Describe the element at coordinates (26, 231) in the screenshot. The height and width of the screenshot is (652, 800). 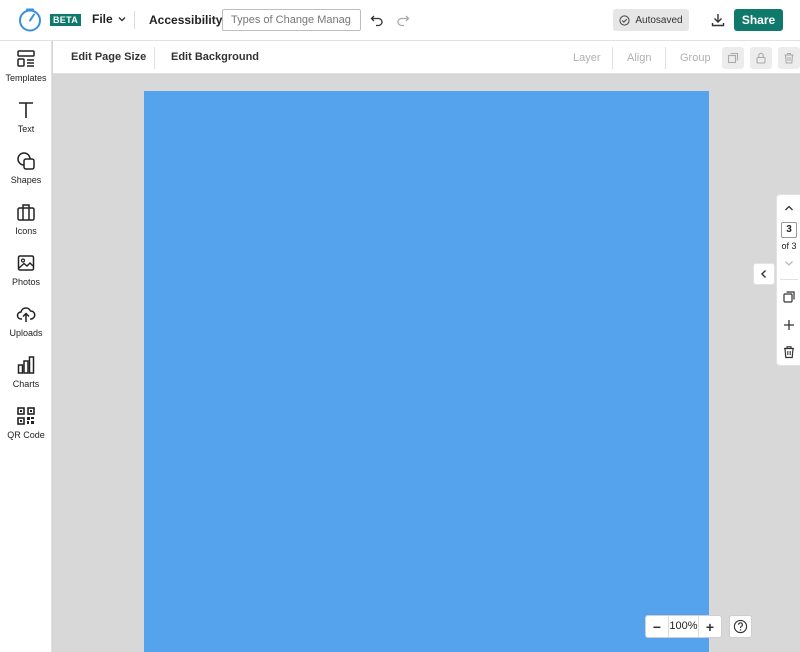
I see `sidebar-item-label: Icons` at that location.